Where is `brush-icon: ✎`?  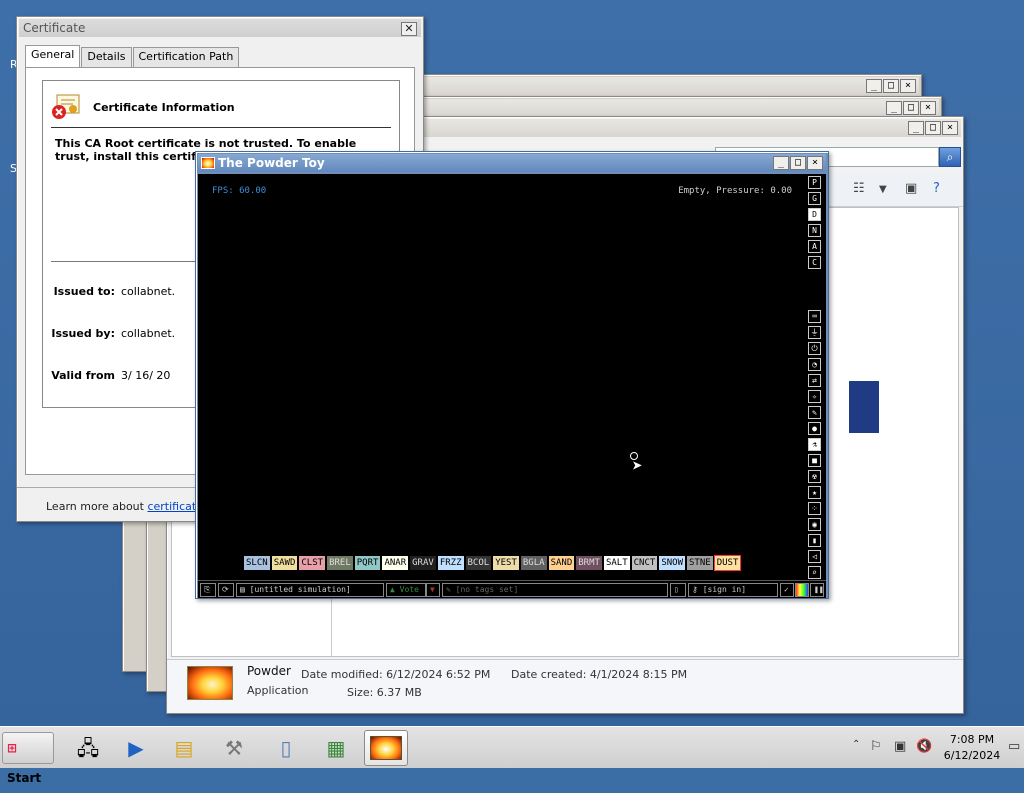 brush-icon: ✎ is located at coordinates (814, 412).